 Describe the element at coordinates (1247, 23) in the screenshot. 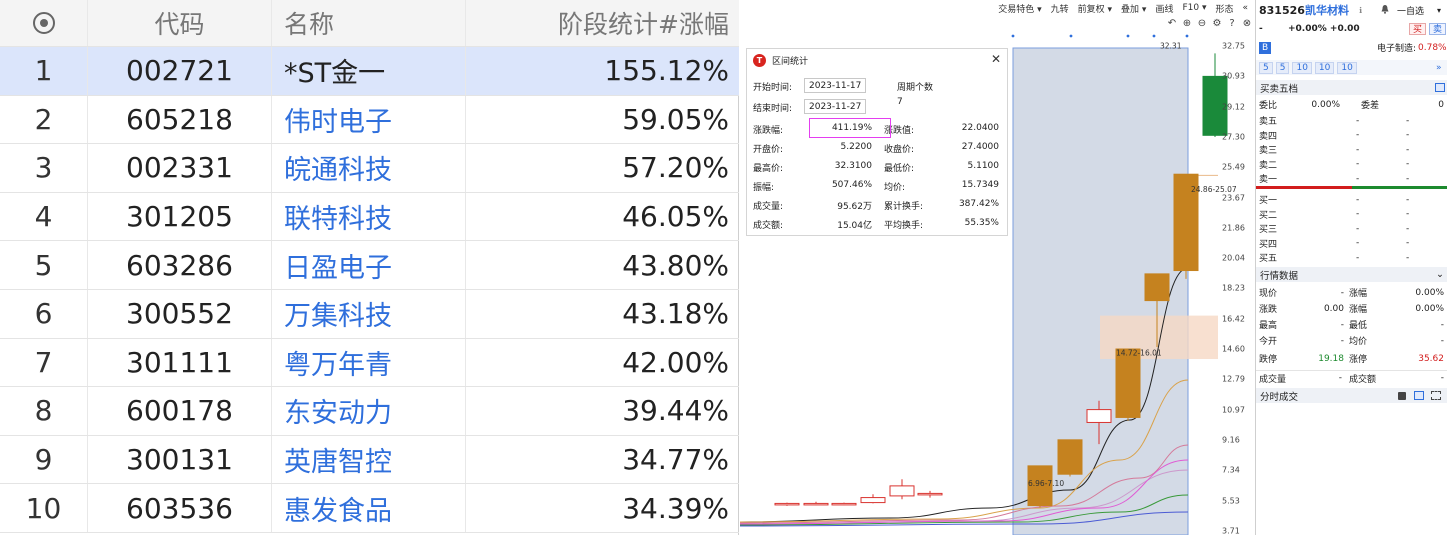

I see `close-icon: ⊗` at that location.